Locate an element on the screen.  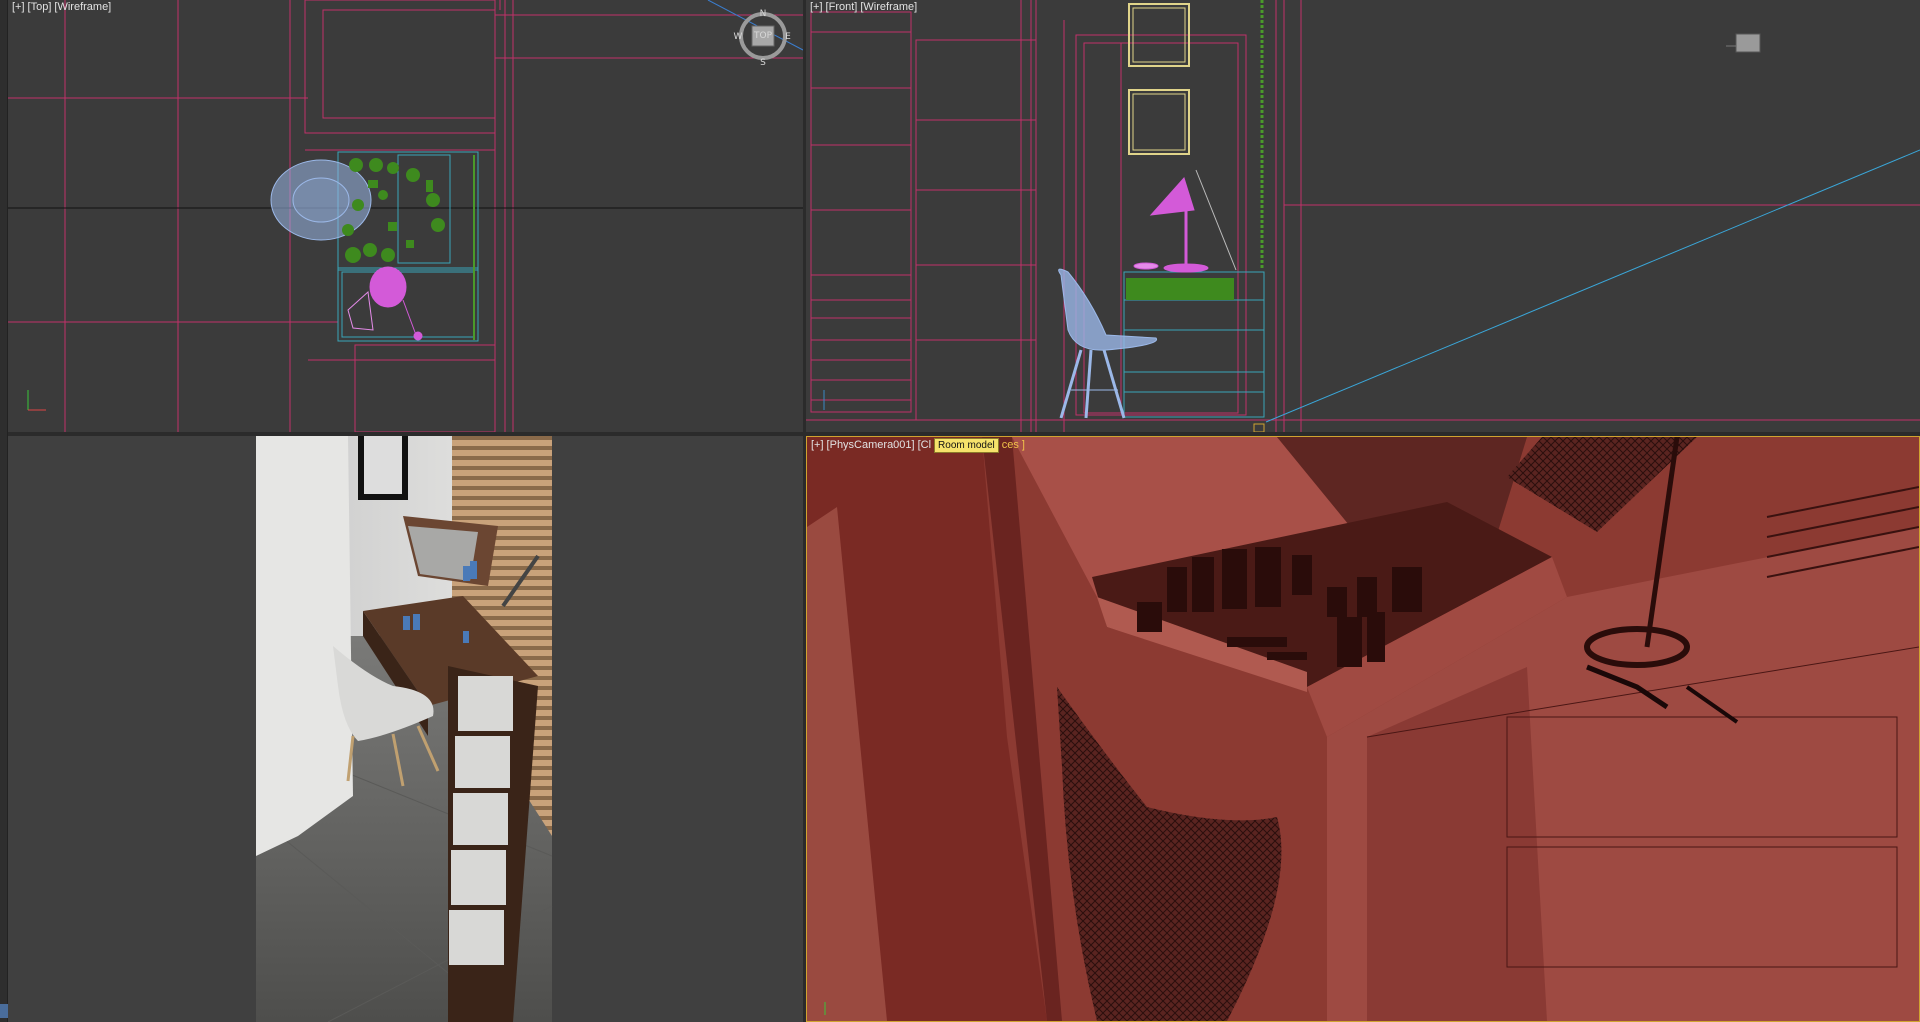
viewport-camera-shading-menu-start: [Cl is located at coordinates (924, 445).